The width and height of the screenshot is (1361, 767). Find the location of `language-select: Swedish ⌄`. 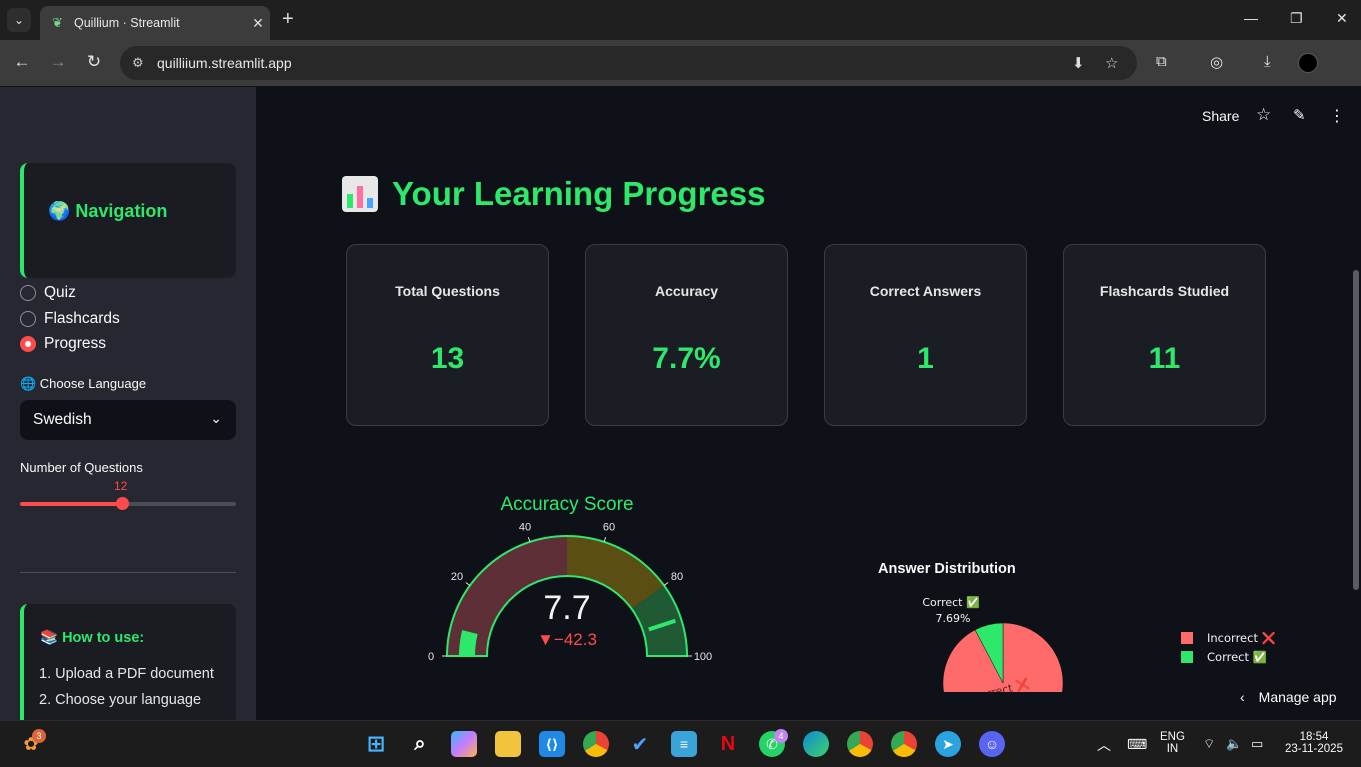

language-select: Swedish ⌄ is located at coordinates (128, 420).